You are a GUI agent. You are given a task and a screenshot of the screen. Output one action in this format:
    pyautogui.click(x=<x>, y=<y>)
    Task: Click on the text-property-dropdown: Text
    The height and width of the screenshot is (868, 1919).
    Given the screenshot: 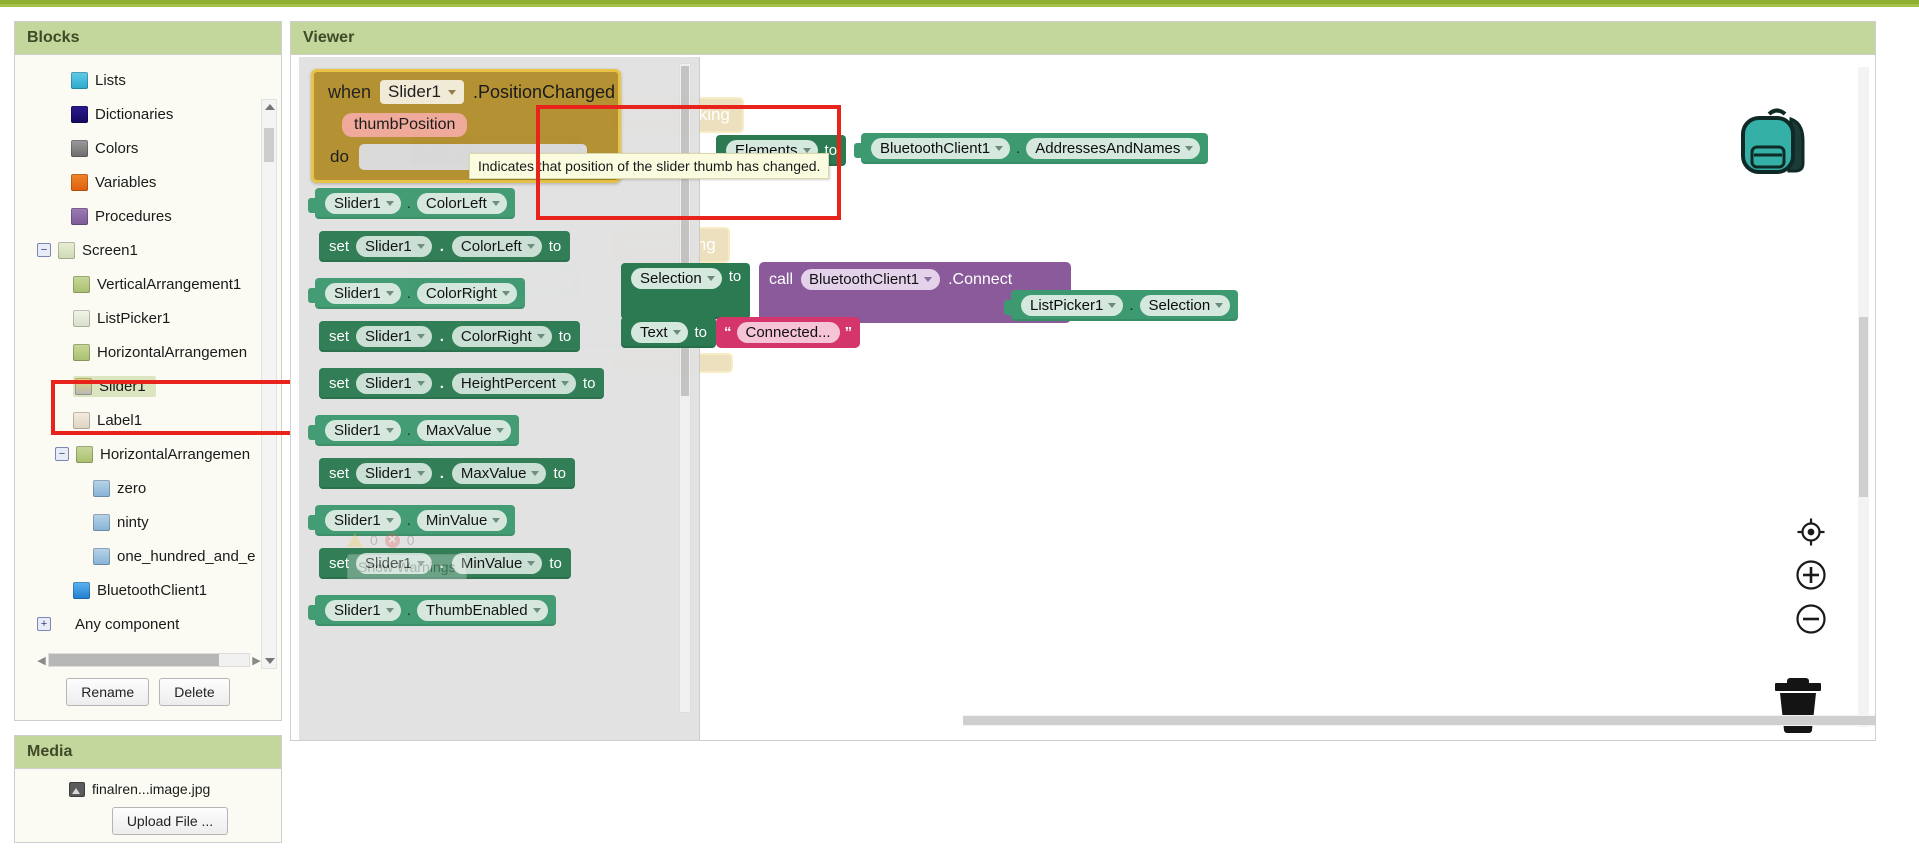 What is the action you would take?
    pyautogui.click(x=659, y=332)
    